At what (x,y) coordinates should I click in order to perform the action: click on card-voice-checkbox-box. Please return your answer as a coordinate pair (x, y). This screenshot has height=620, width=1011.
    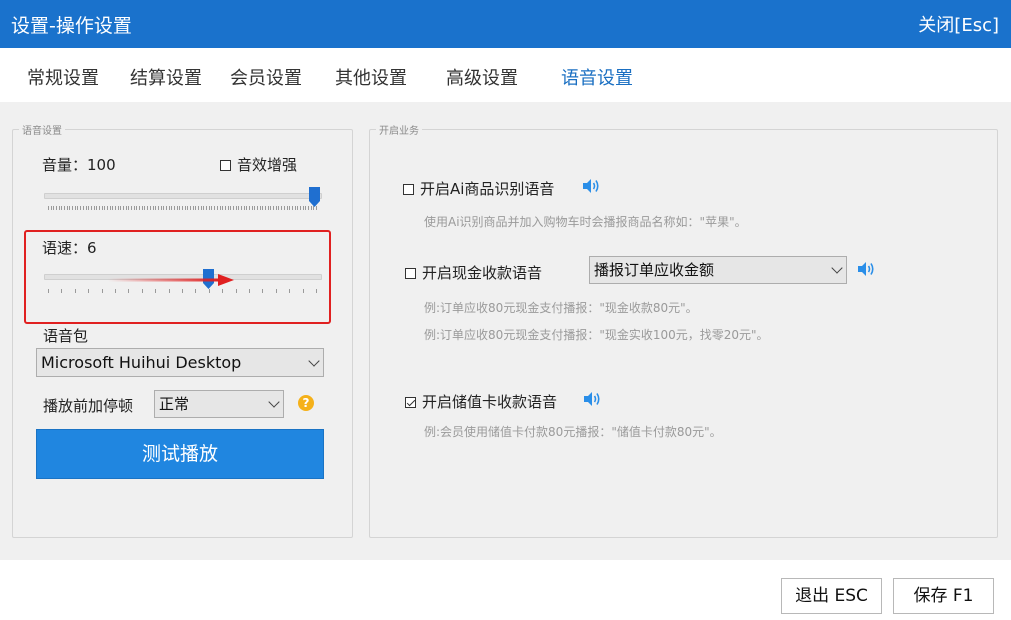
    Looking at the image, I should click on (410, 402).